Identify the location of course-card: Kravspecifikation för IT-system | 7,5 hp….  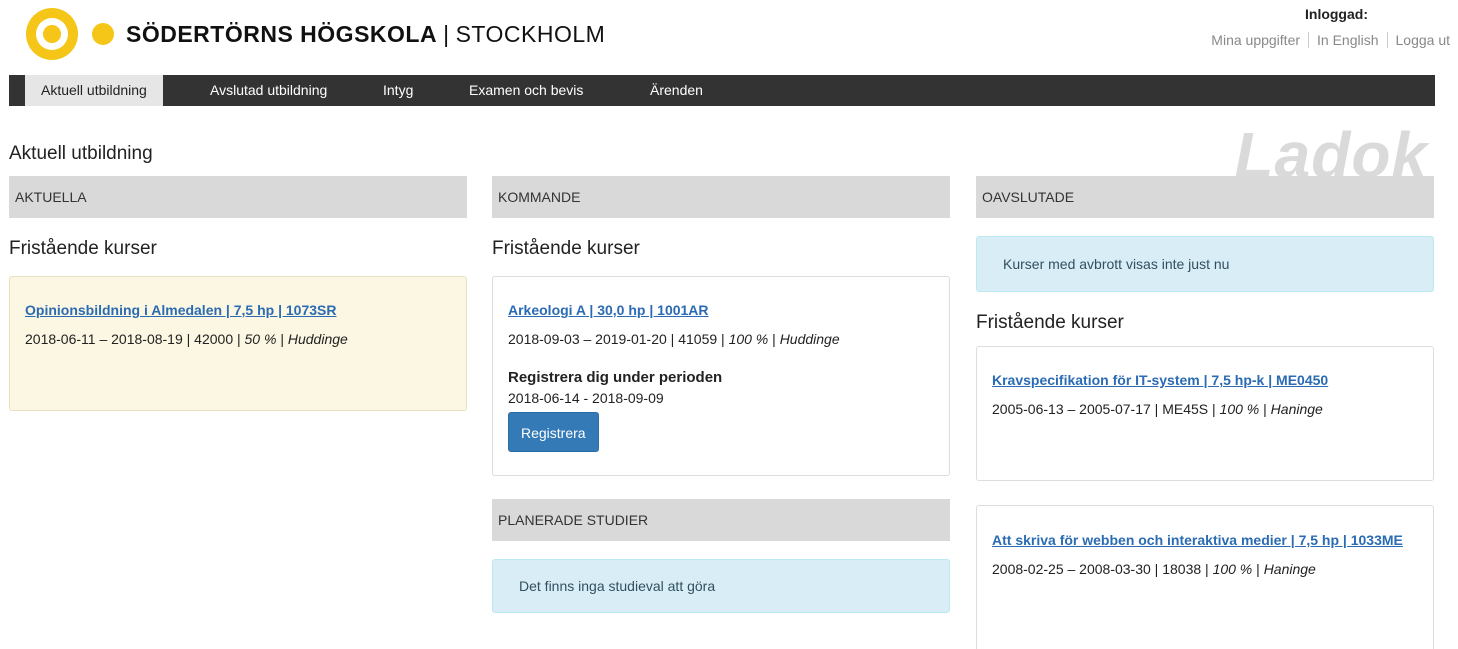
(1205, 413).